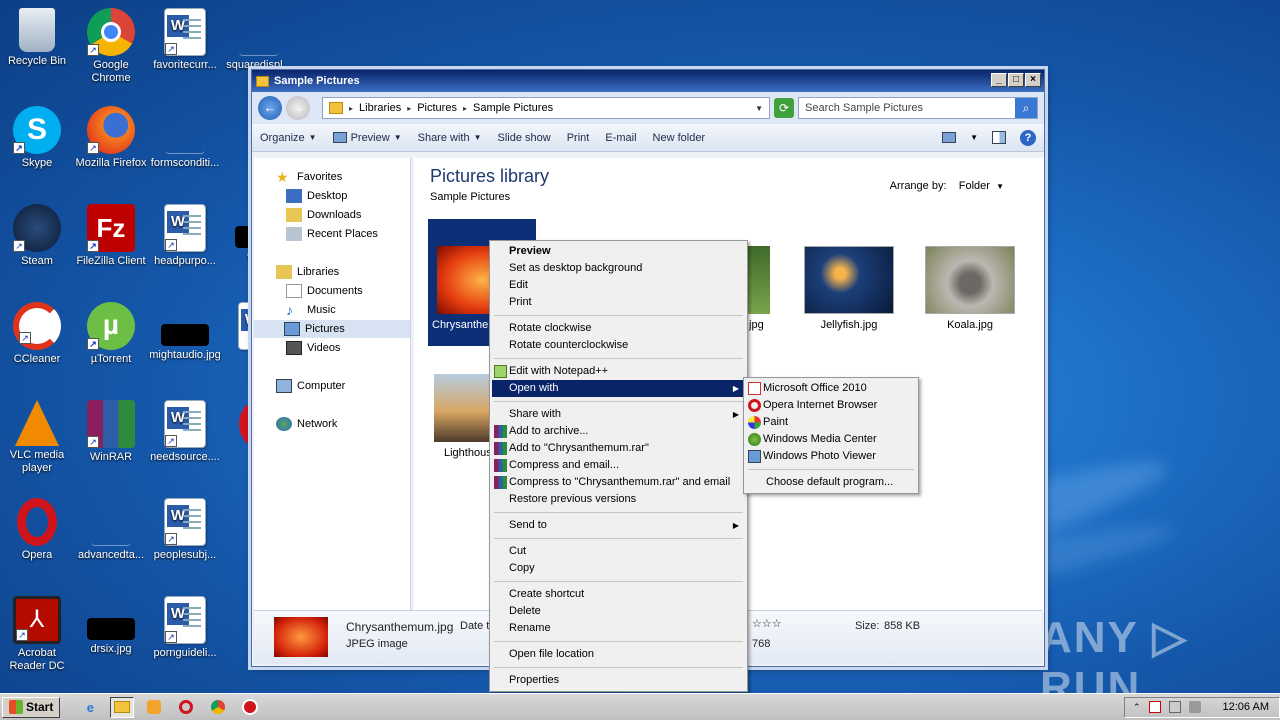 The image size is (1280, 720). I want to click on print-button: Print, so click(578, 138).